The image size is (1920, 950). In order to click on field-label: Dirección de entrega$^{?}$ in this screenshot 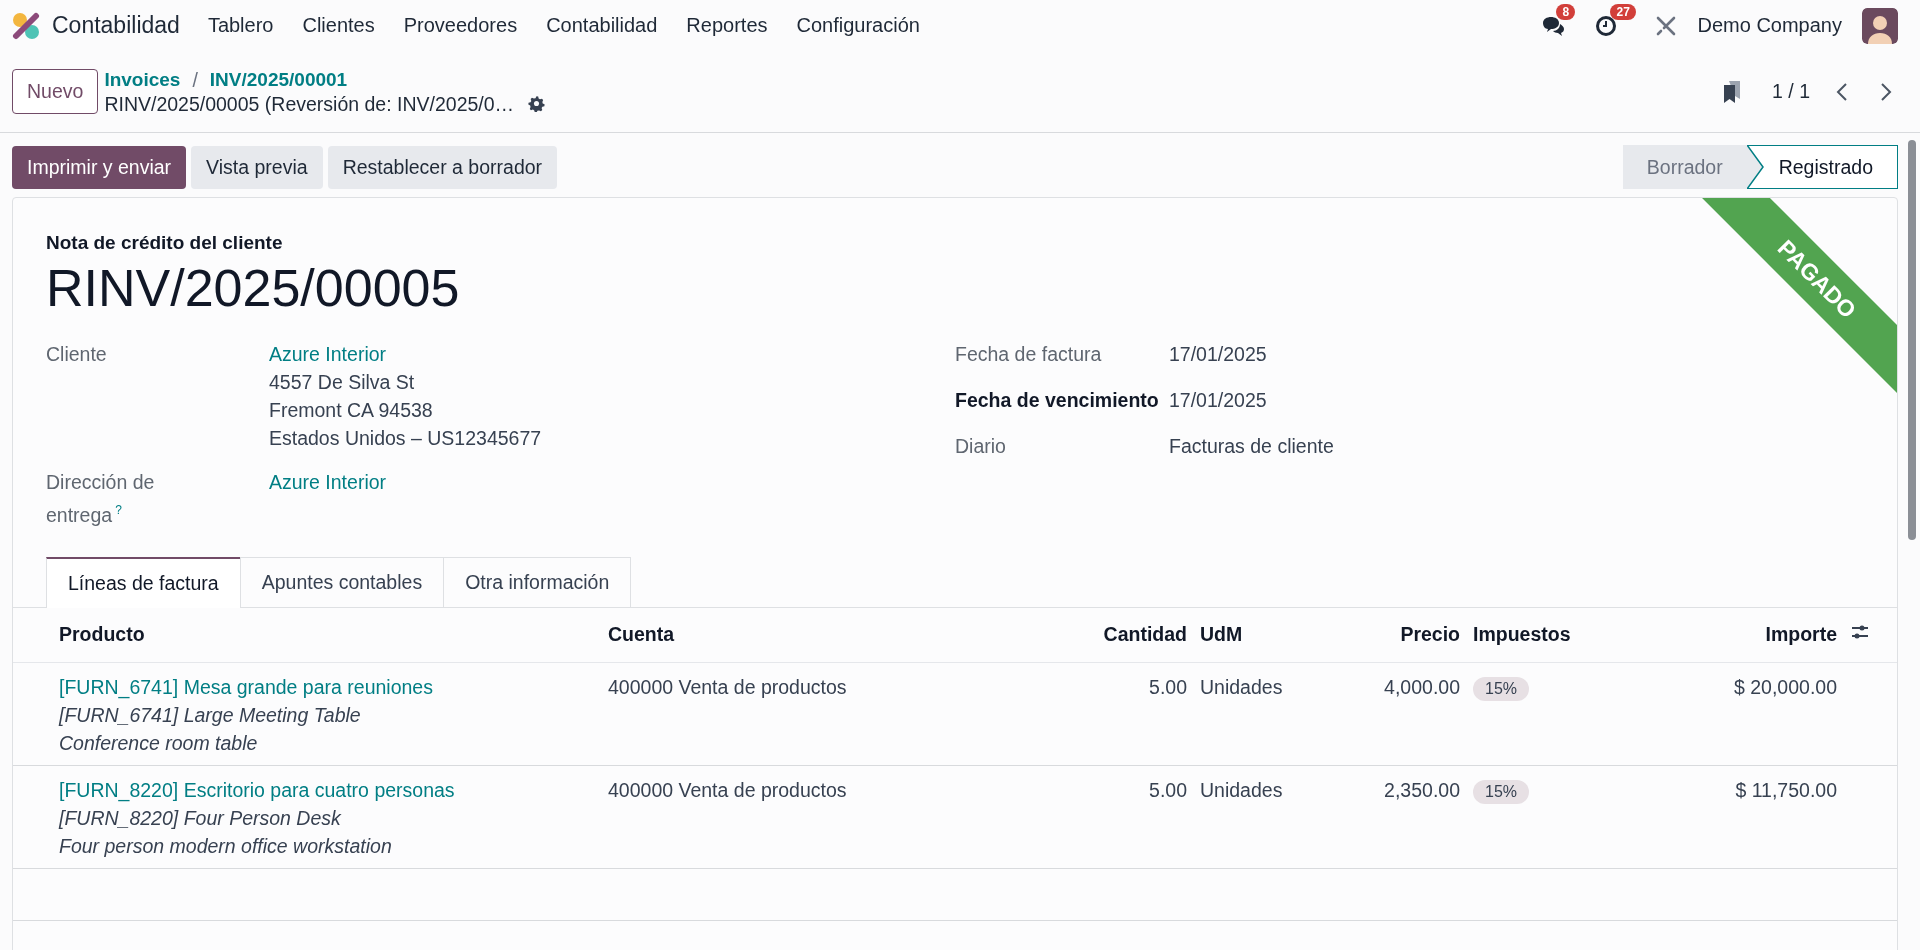, I will do `click(101, 499)`.